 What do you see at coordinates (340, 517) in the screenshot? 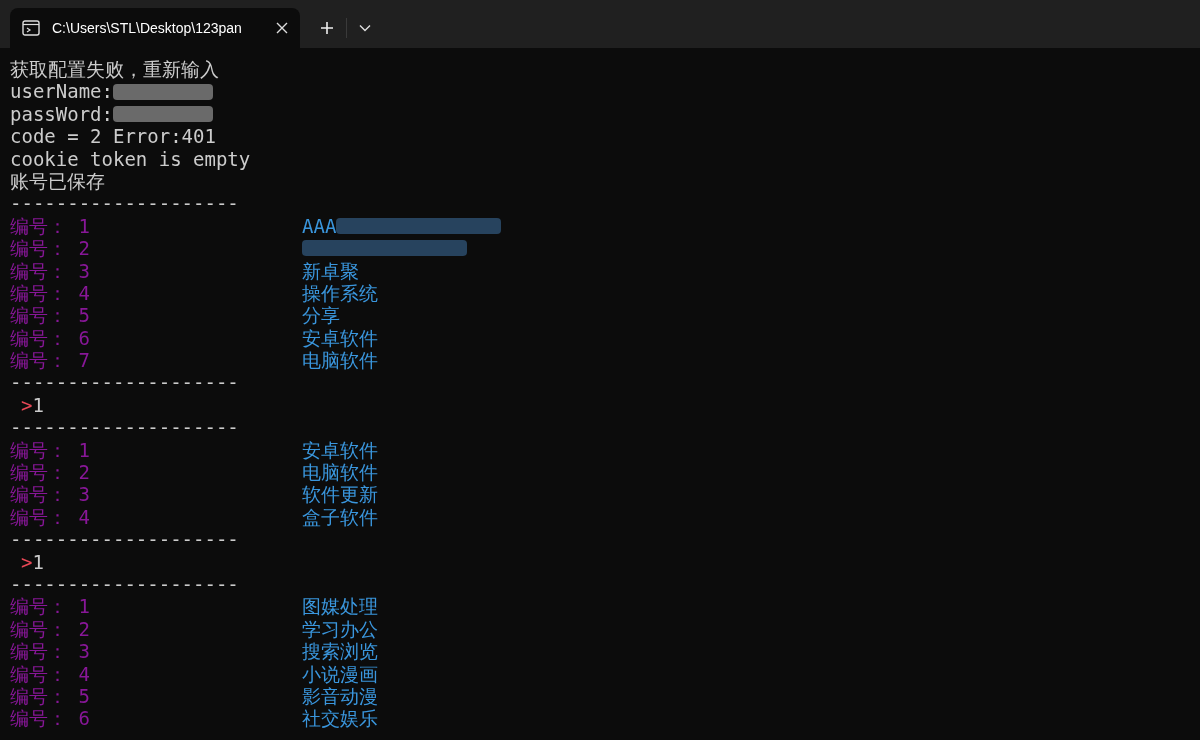
I see `entry-name: 盒子软件` at bounding box center [340, 517].